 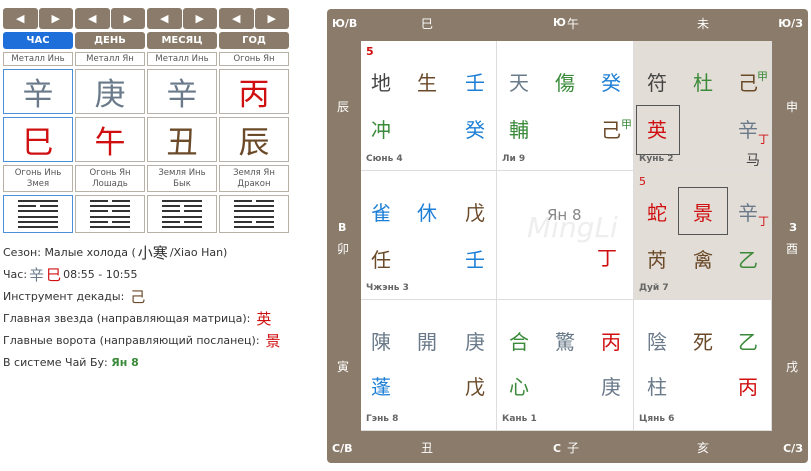 I want to click on palace-deity: 符, so click(x=657, y=83).